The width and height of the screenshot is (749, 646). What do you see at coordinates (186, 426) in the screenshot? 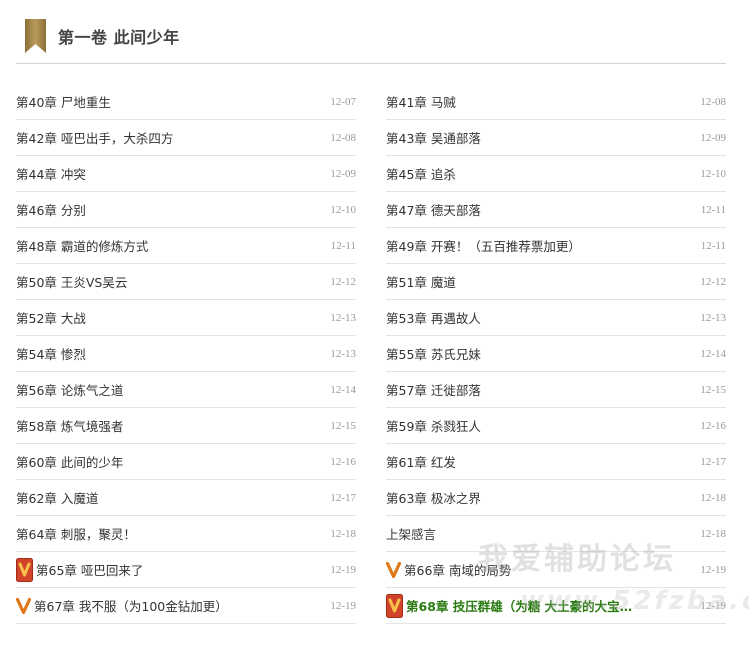
I see `chapter-row: 第58章 炼气境强者 12-15` at bounding box center [186, 426].